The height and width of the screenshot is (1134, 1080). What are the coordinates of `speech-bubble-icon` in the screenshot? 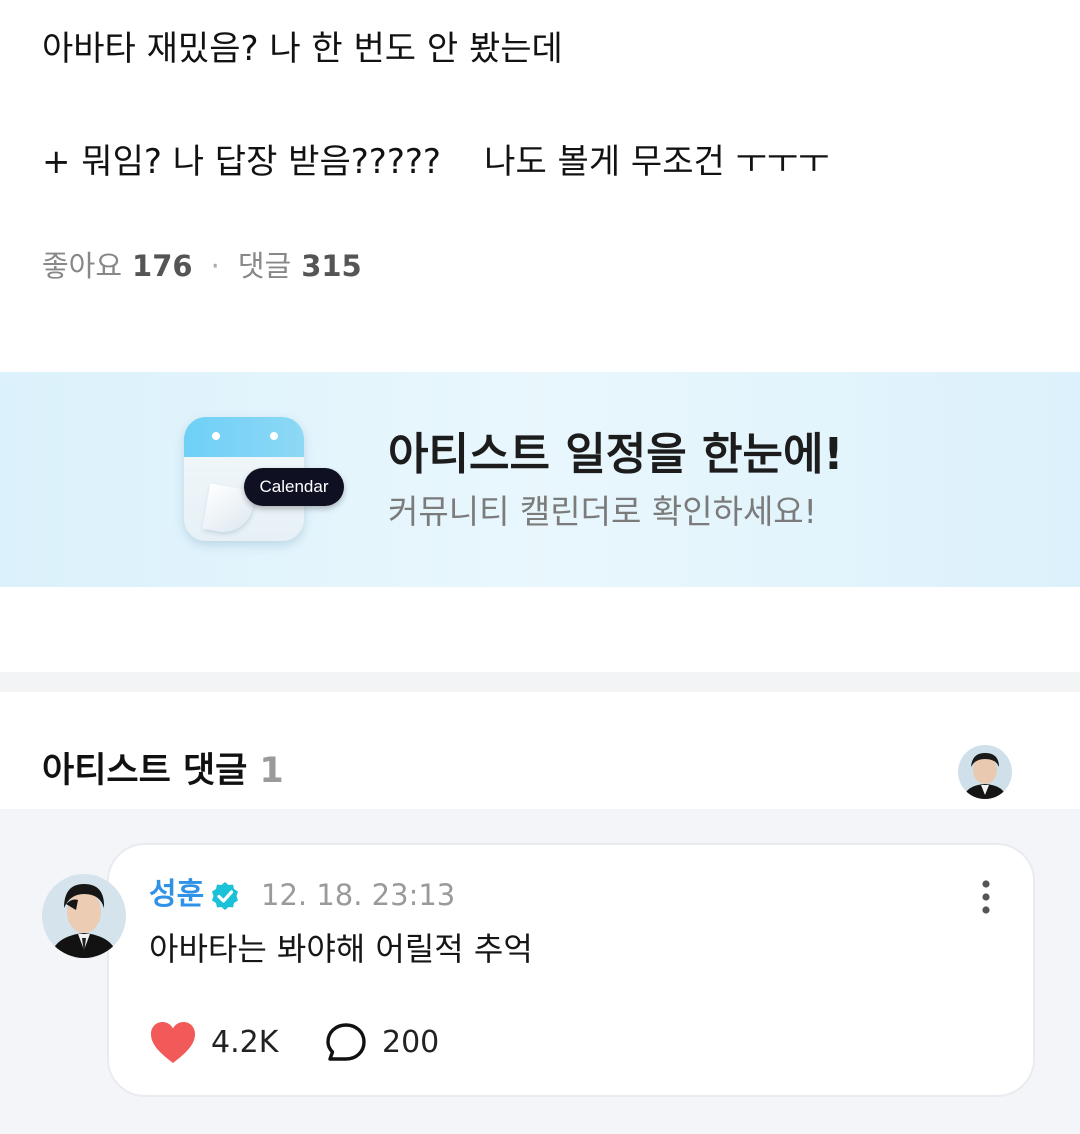 It's located at (346, 1042).